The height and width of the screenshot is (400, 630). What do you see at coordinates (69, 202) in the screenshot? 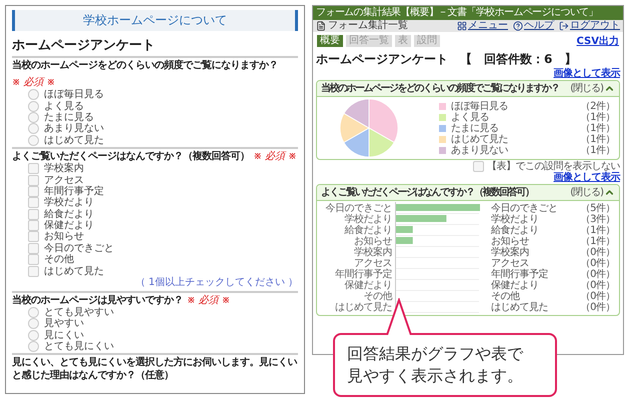
I see `option-label: 学校だより` at bounding box center [69, 202].